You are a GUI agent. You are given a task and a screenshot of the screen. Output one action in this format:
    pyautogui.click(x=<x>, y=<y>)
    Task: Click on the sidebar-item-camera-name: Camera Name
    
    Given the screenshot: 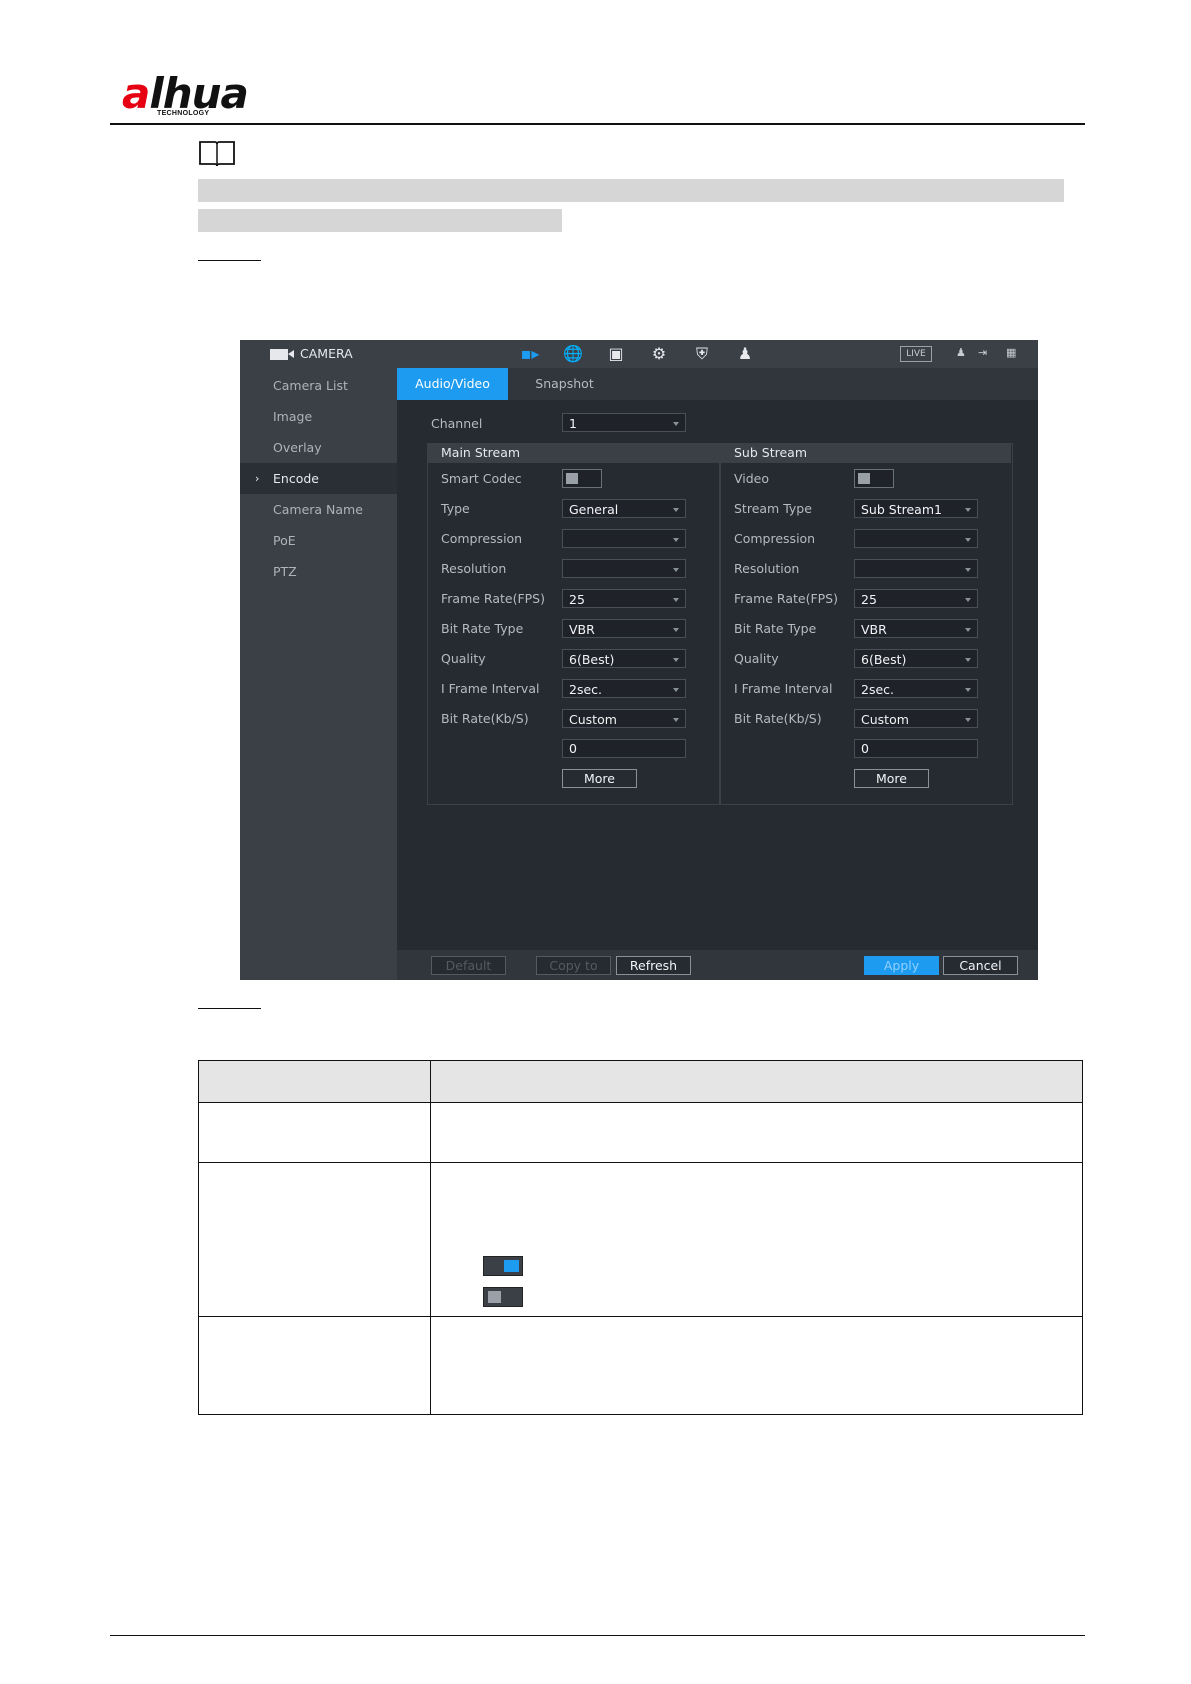 What is the action you would take?
    pyautogui.click(x=318, y=509)
    